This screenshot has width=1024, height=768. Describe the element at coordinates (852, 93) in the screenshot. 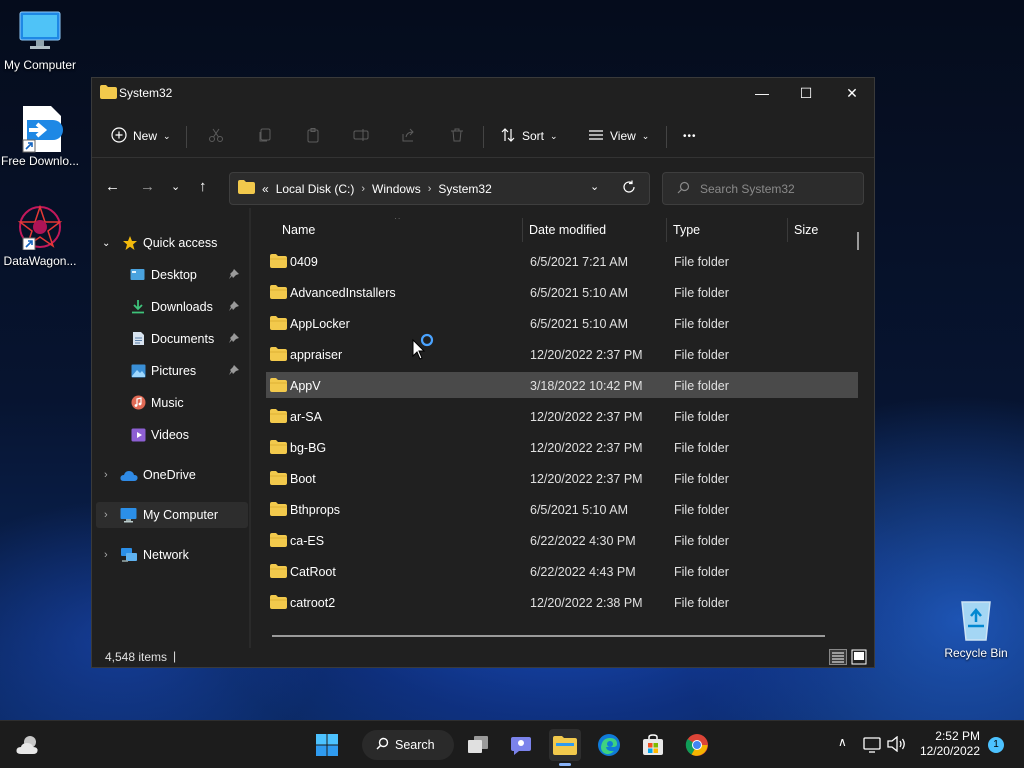

I see `close-button: ✕` at that location.